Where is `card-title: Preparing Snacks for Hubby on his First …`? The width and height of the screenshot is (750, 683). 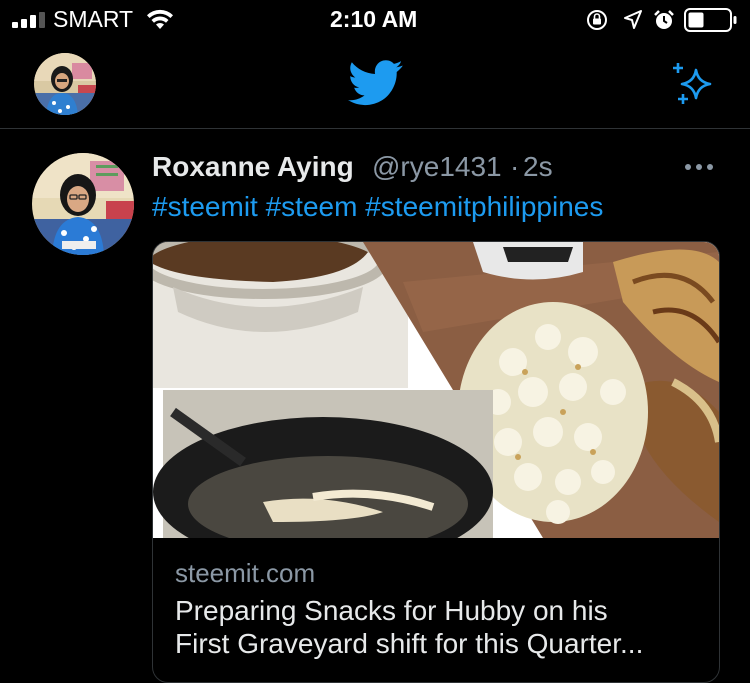 card-title: Preparing Snacks for Hubby on his First … is located at coordinates (440, 627).